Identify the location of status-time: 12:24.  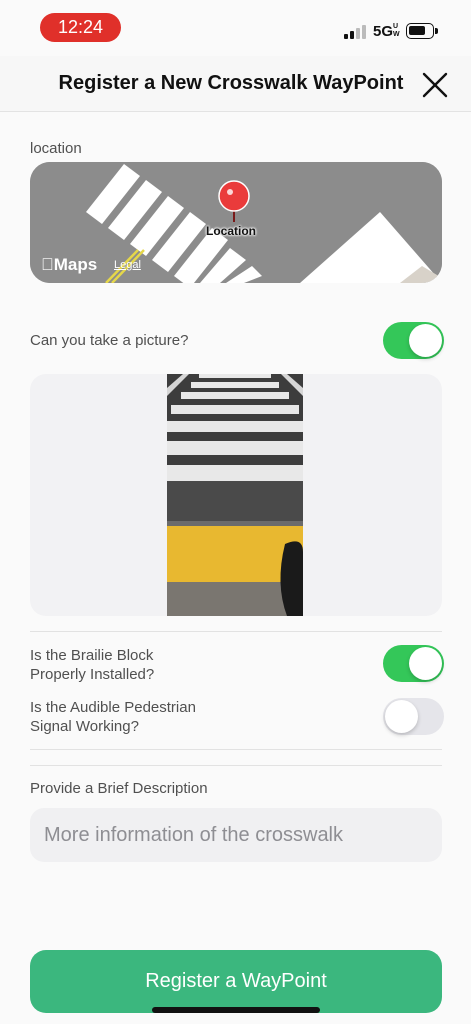
(80, 27).